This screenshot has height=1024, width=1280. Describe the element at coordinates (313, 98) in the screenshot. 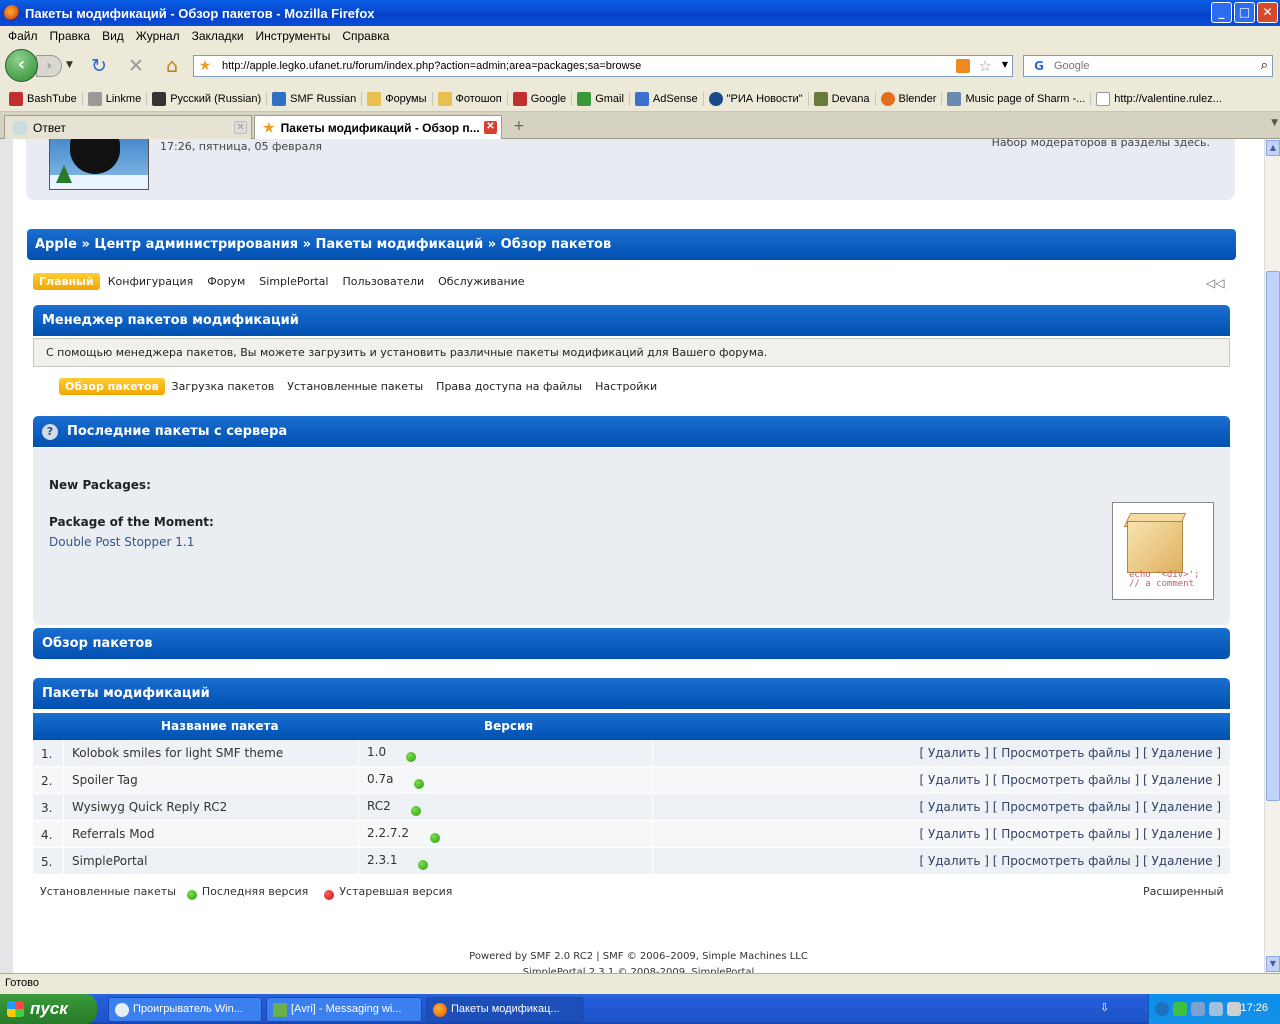

I see `bookmark-smf-russian: SMF Russian` at that location.